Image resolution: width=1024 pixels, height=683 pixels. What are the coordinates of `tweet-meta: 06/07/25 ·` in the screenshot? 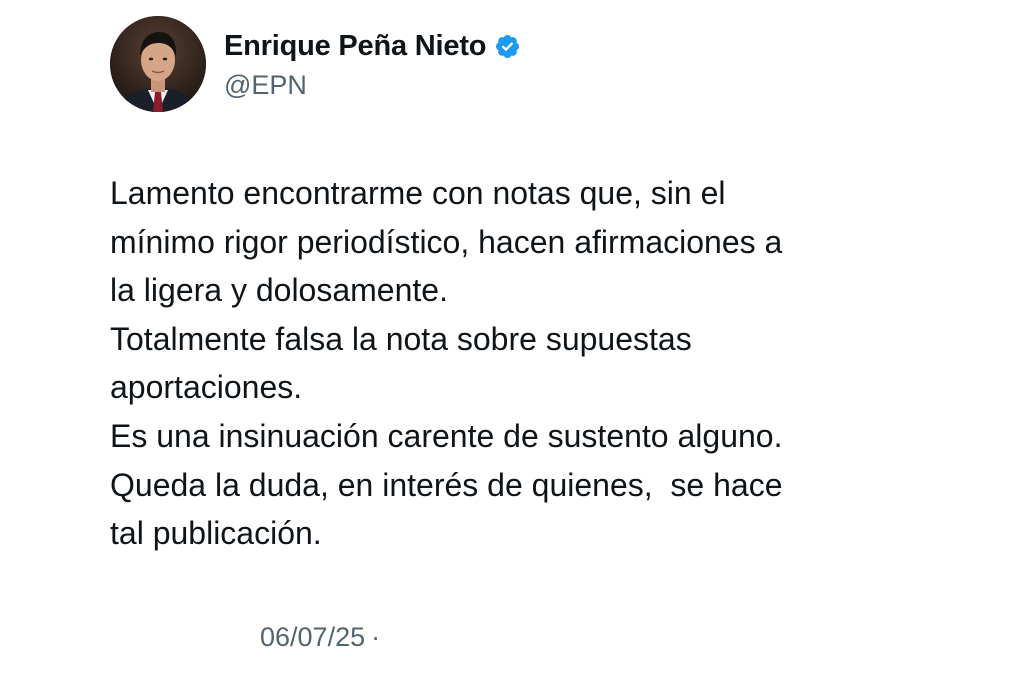 It's located at (320, 637).